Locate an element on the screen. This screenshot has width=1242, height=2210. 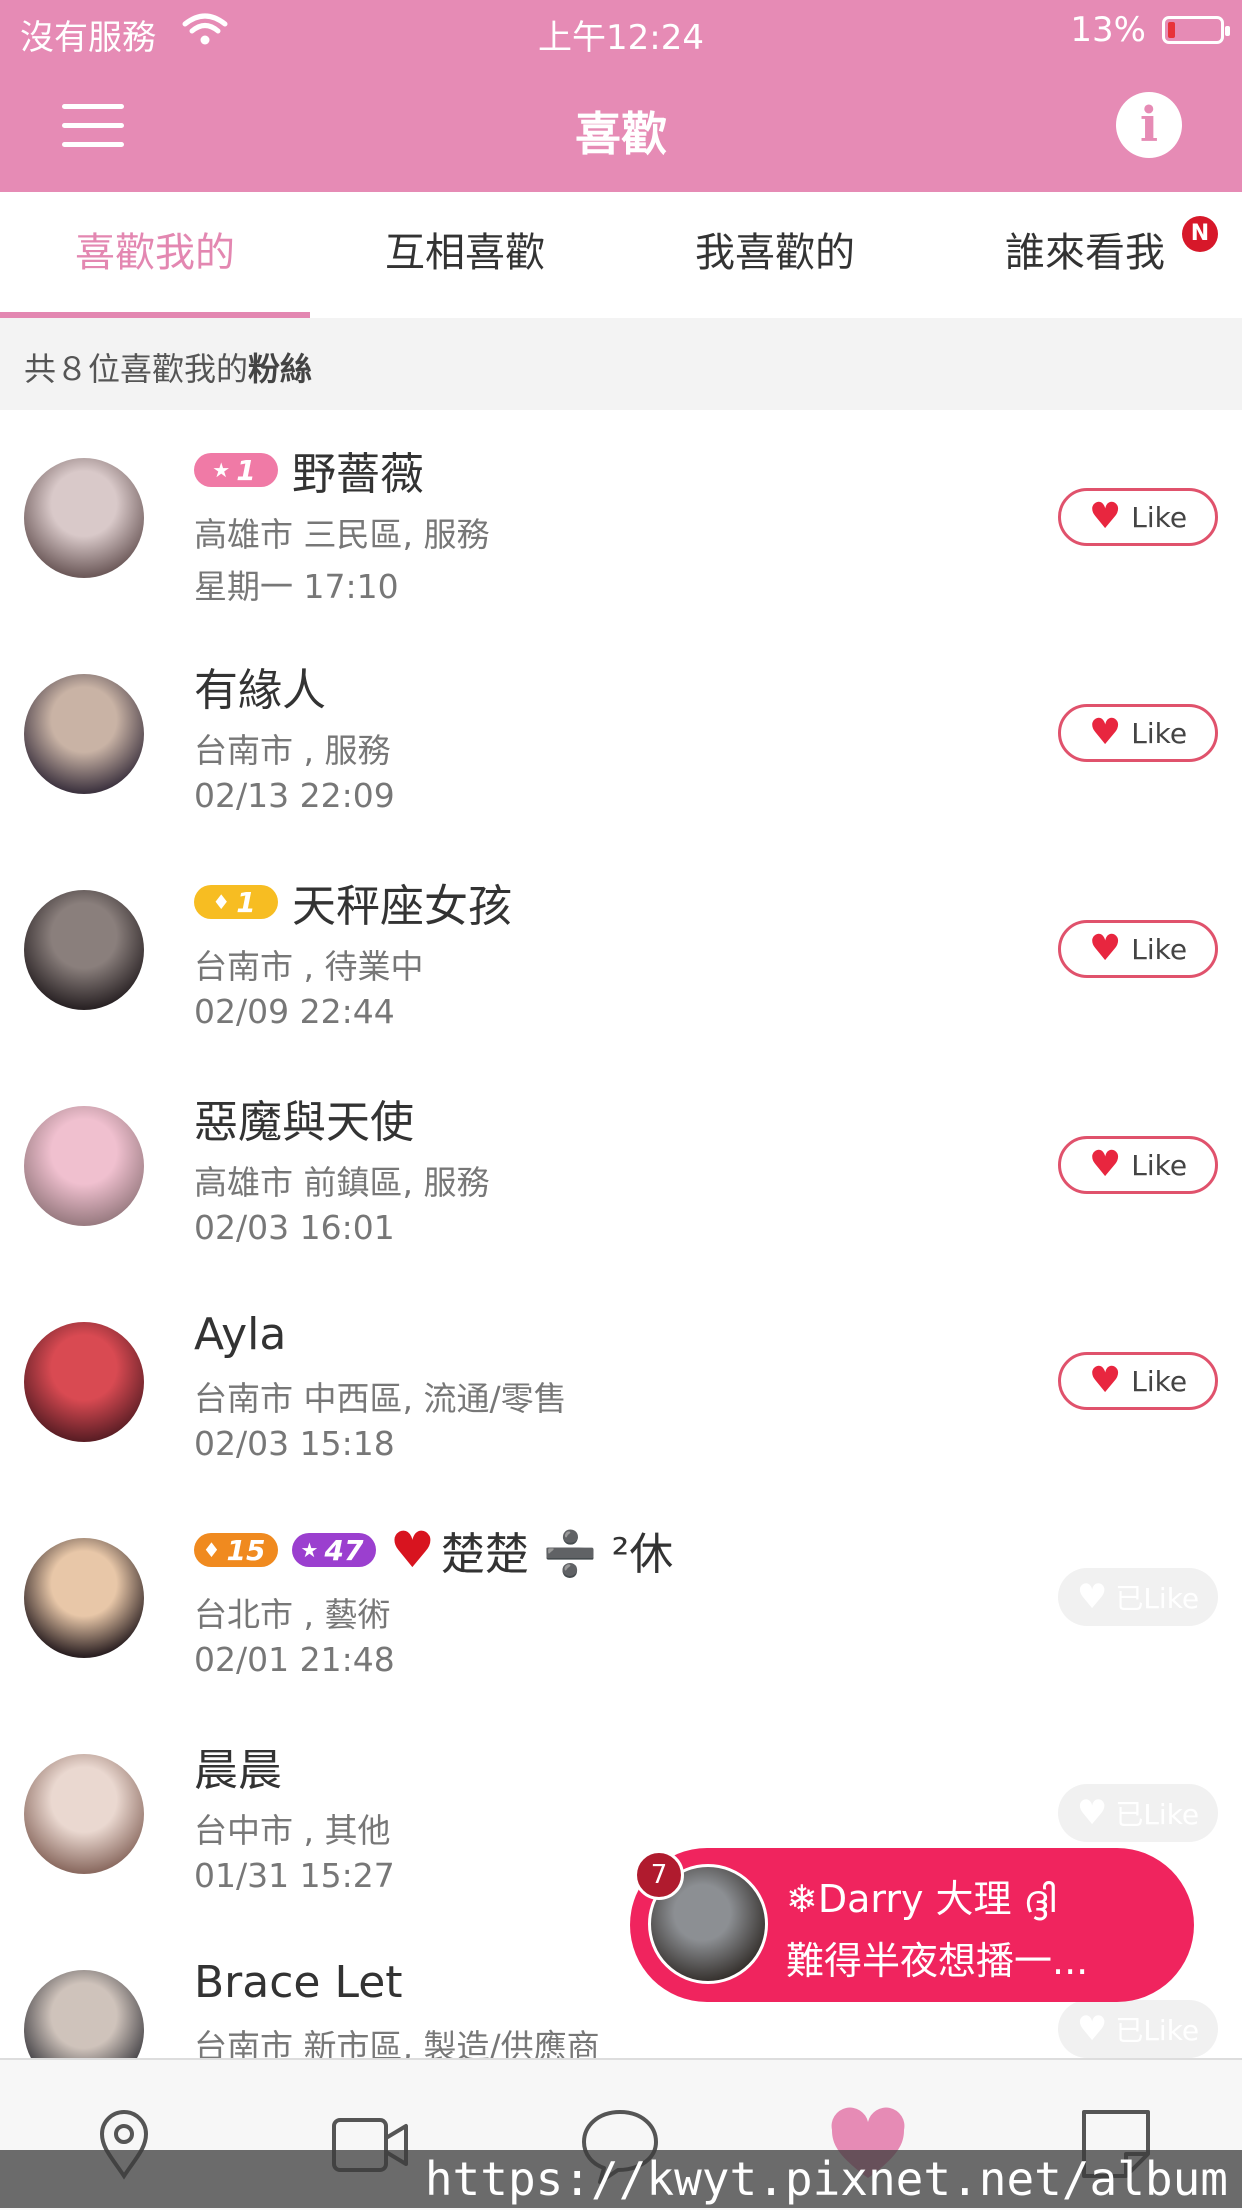
fan-row: ★ 1 野薔薇高雄市 三民區, 服務 星期一 17:10 ♥ Like is located at coordinates (621, 519).